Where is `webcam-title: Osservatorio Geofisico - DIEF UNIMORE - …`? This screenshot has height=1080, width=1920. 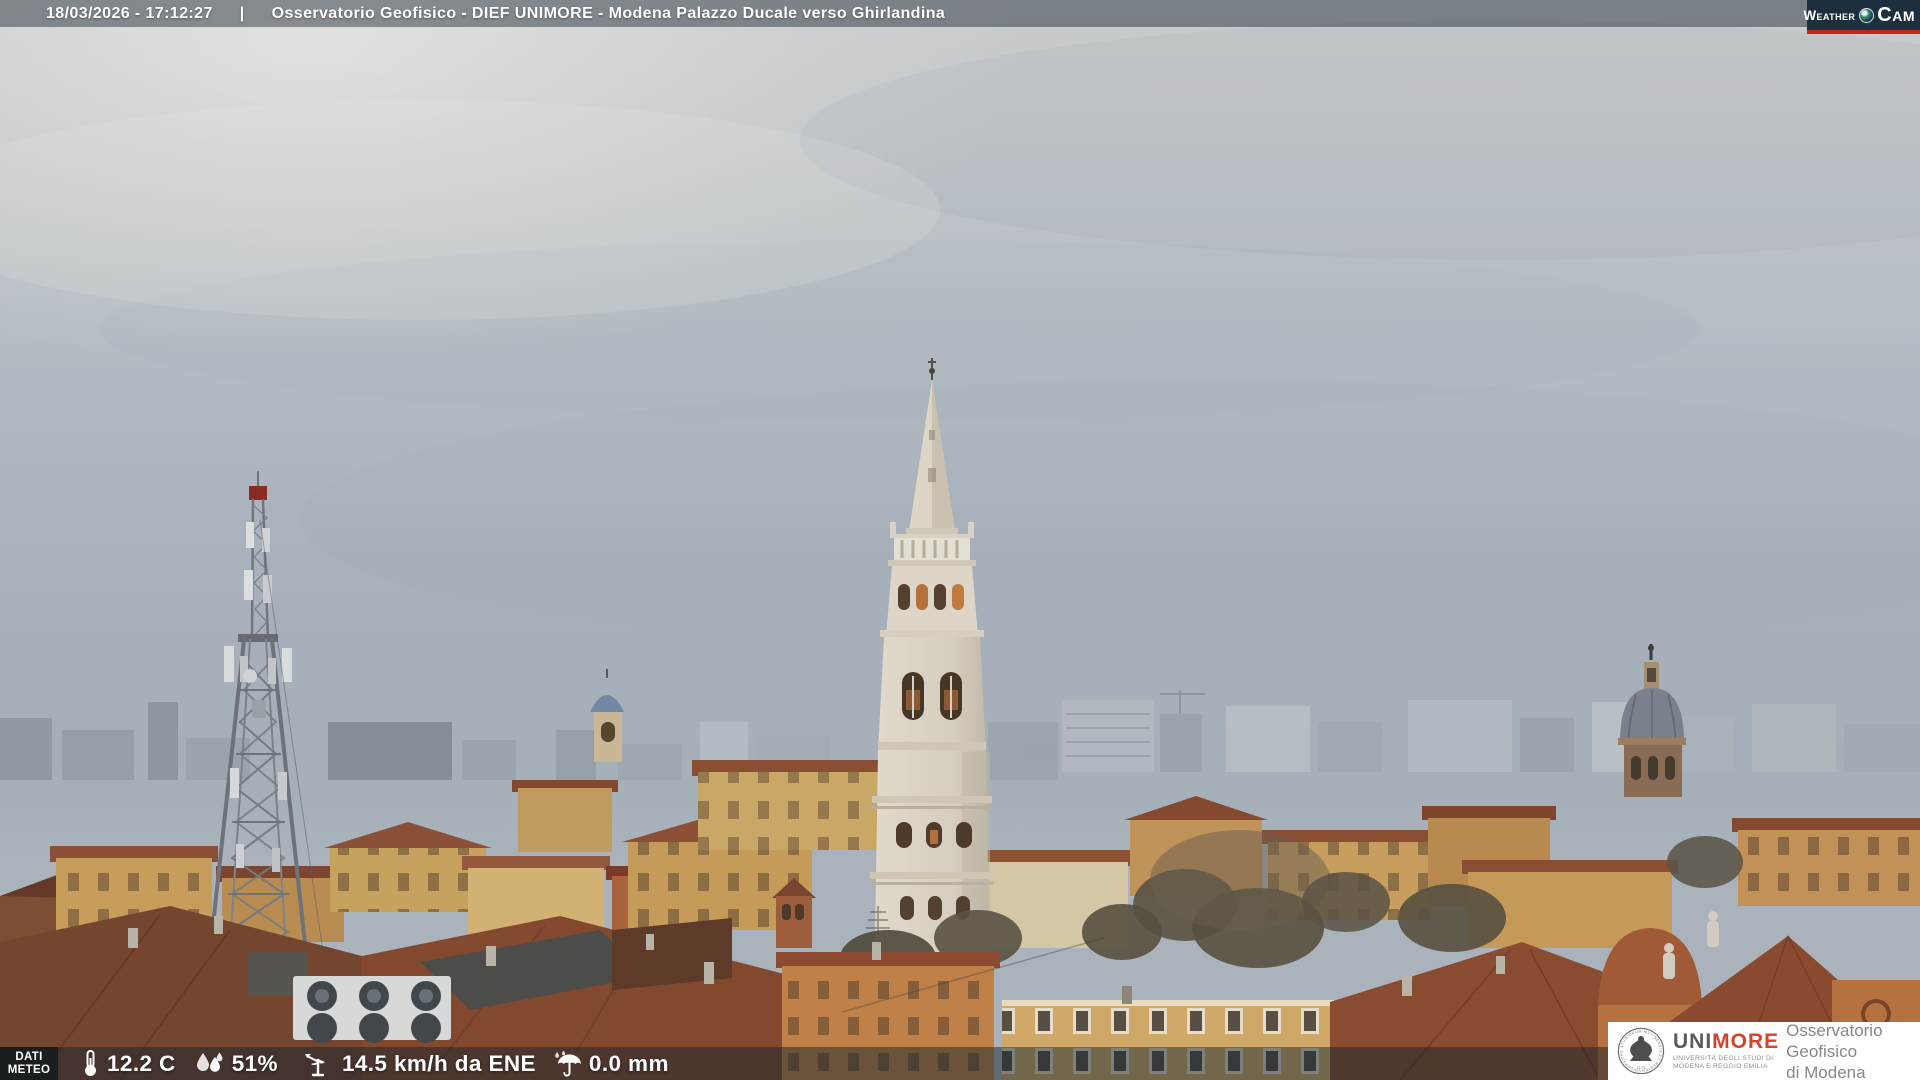 webcam-title: Osservatorio Geofisico - DIEF UNIMORE - … is located at coordinates (608, 13).